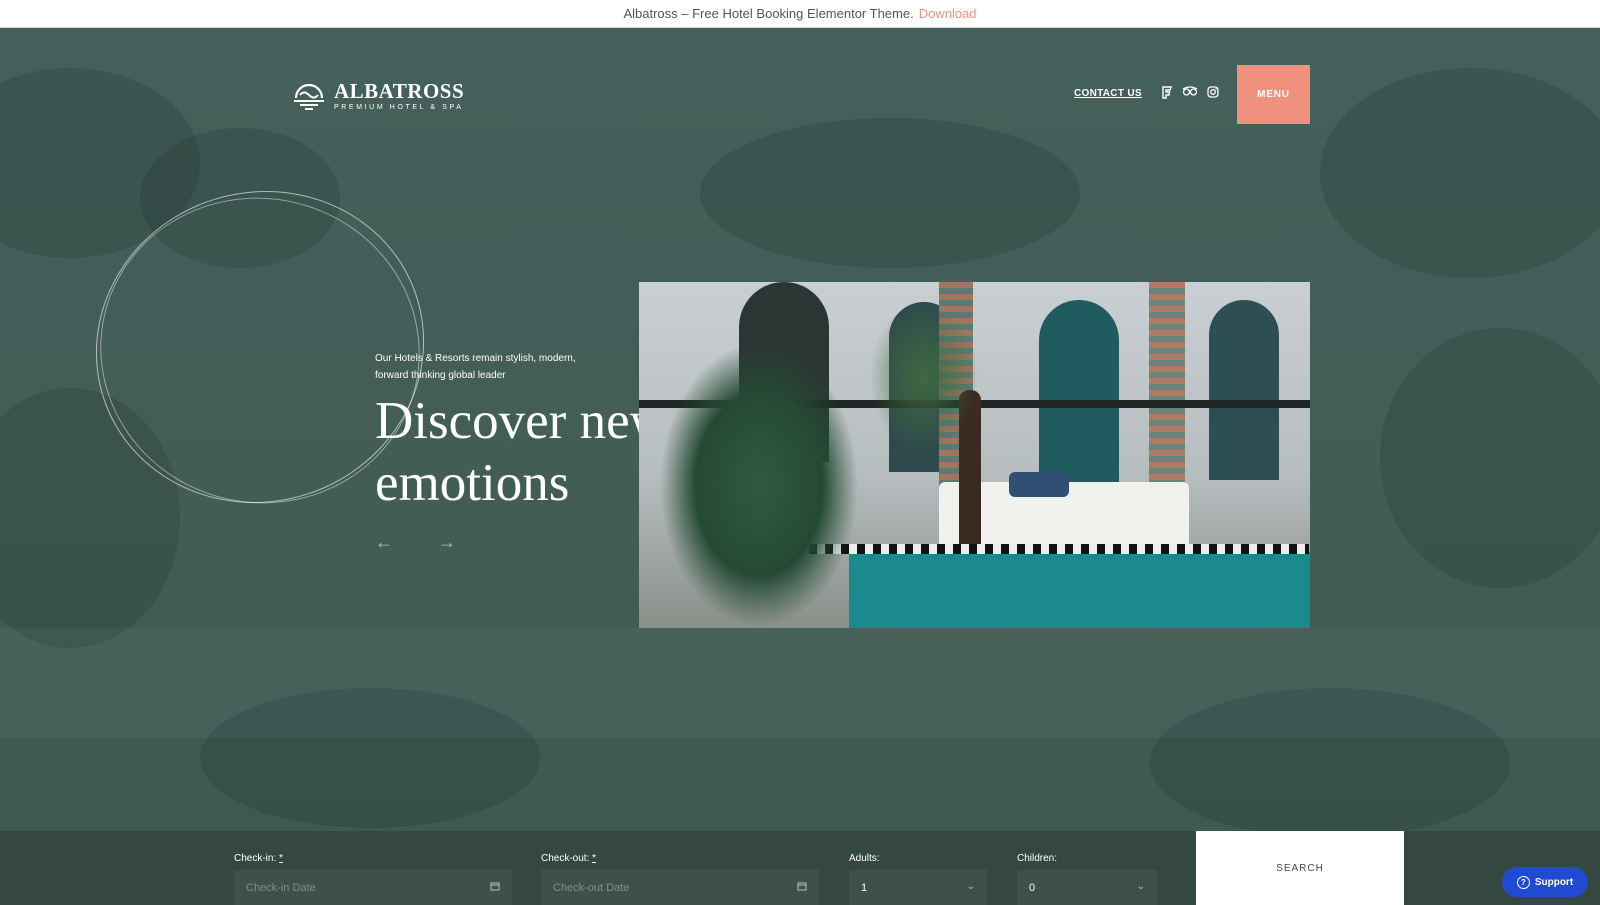  I want to click on sun-wave-logo-icon, so click(309, 96).